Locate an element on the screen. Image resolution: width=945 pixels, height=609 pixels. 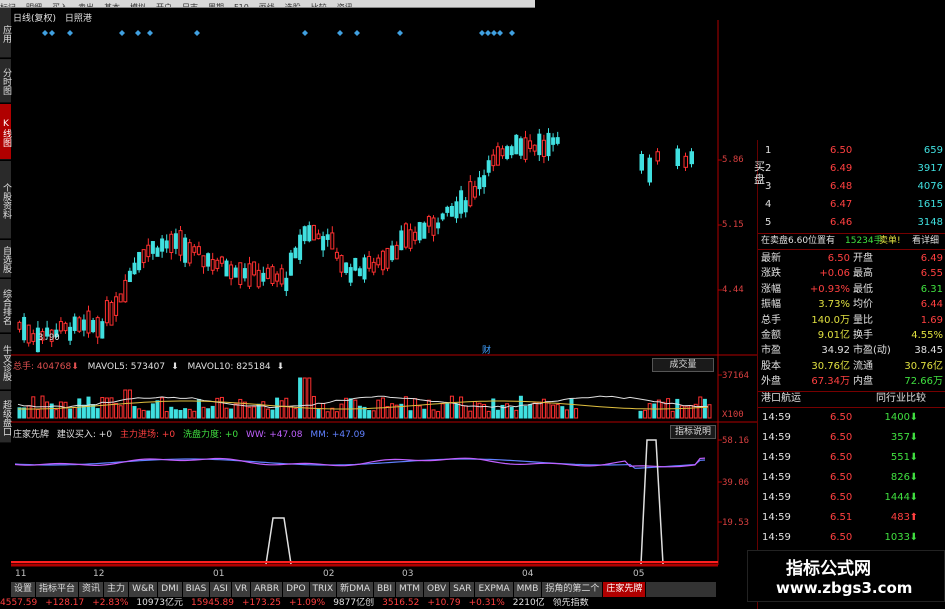
order-row-5: 5 6.46 3148 is located at coordinates (851, 223).